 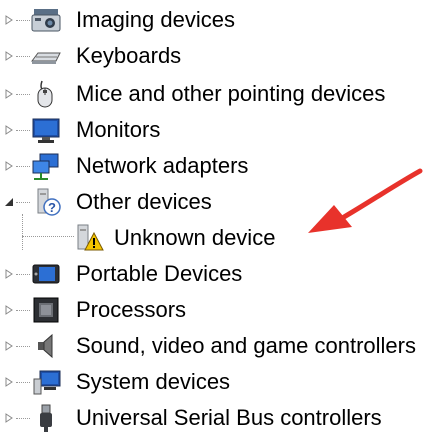 I want to click on tree-item-label: Other devices, so click(x=144, y=201).